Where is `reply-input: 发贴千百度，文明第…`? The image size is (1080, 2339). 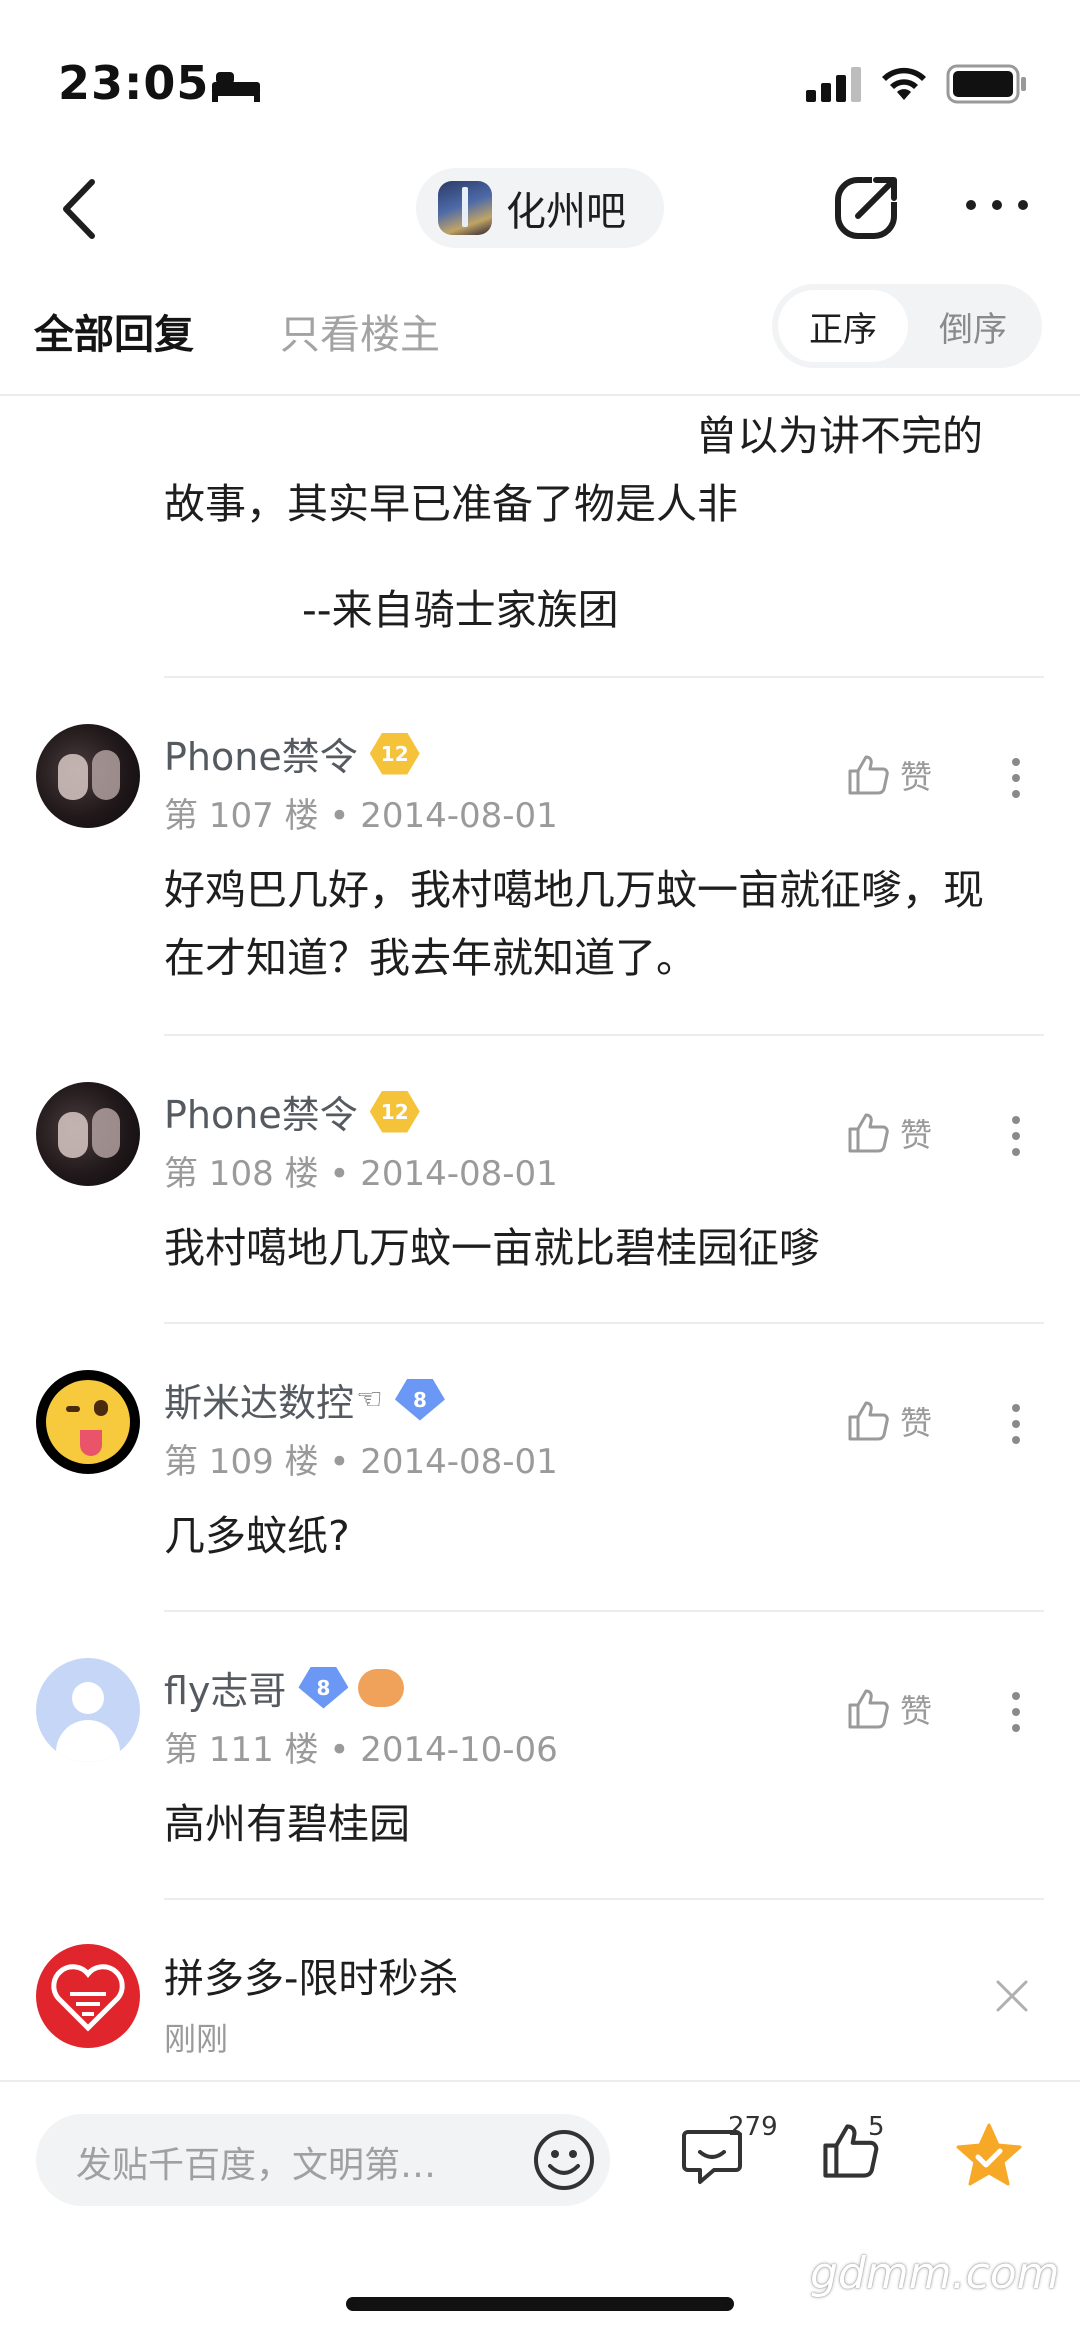 reply-input: 发贴千百度，文明第… is located at coordinates (323, 2160).